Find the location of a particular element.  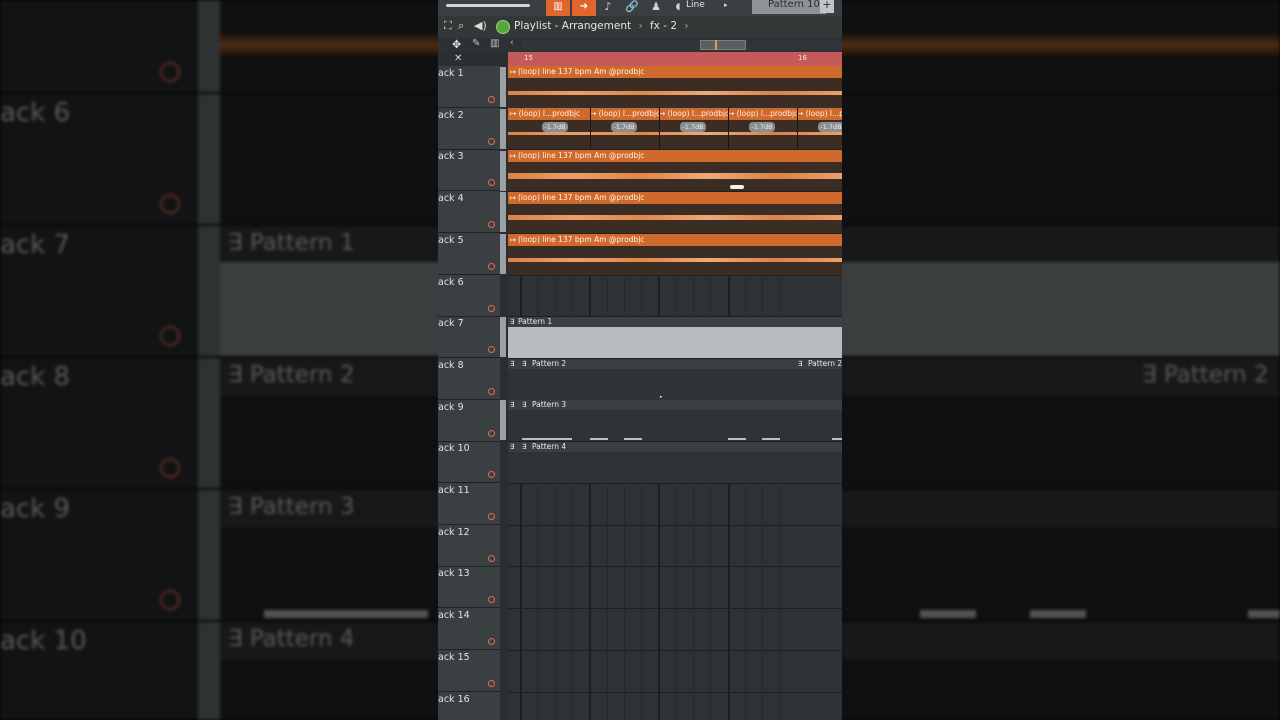

track-name: ack 1 is located at coordinates (451, 73).